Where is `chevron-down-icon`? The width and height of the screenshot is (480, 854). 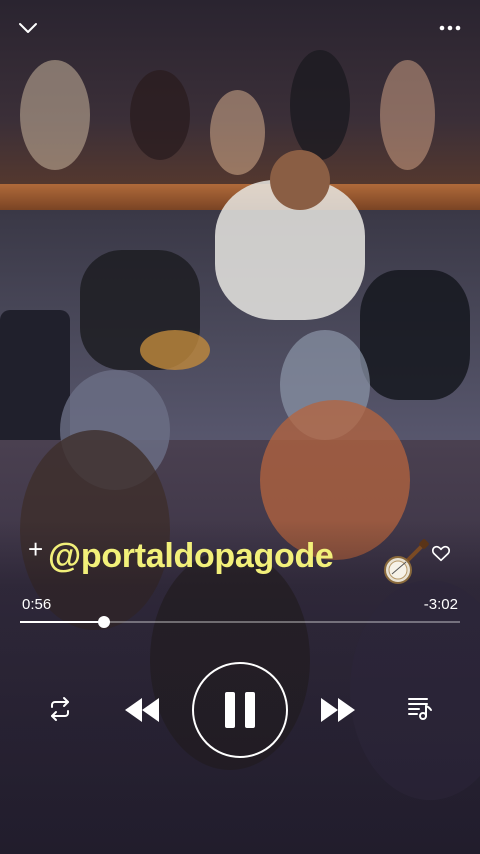
chevron-down-icon is located at coordinates (28, 28).